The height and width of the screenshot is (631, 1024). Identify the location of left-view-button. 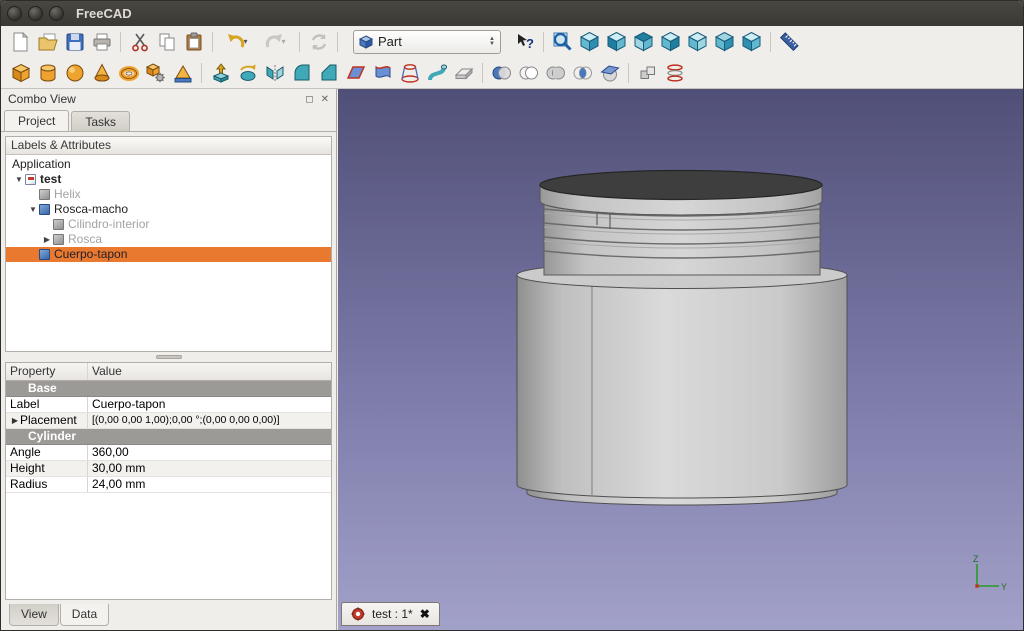
(751, 42).